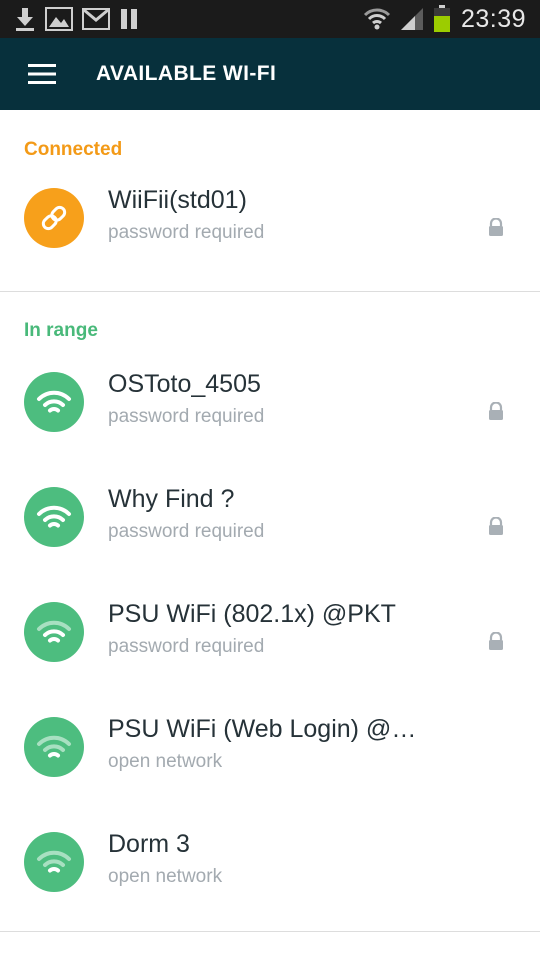 The width and height of the screenshot is (540, 960). What do you see at coordinates (270, 931) in the screenshot?
I see `list-end-divider` at bounding box center [270, 931].